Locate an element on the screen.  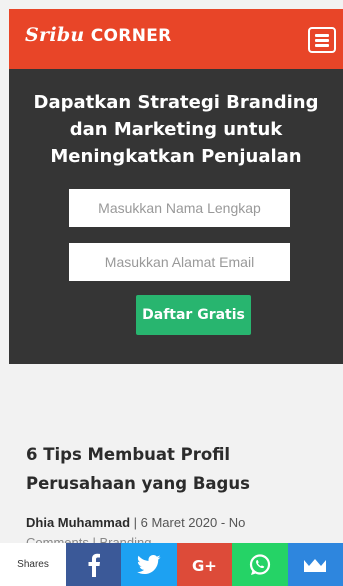
whatsapp-icon is located at coordinates (259, 564).